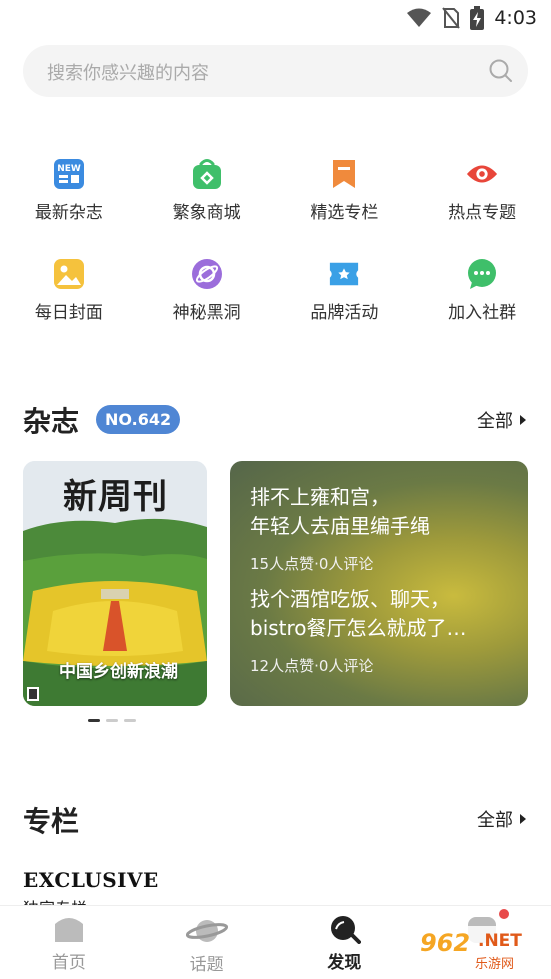  Describe the element at coordinates (68, 274) in the screenshot. I see `picture-icon` at that location.